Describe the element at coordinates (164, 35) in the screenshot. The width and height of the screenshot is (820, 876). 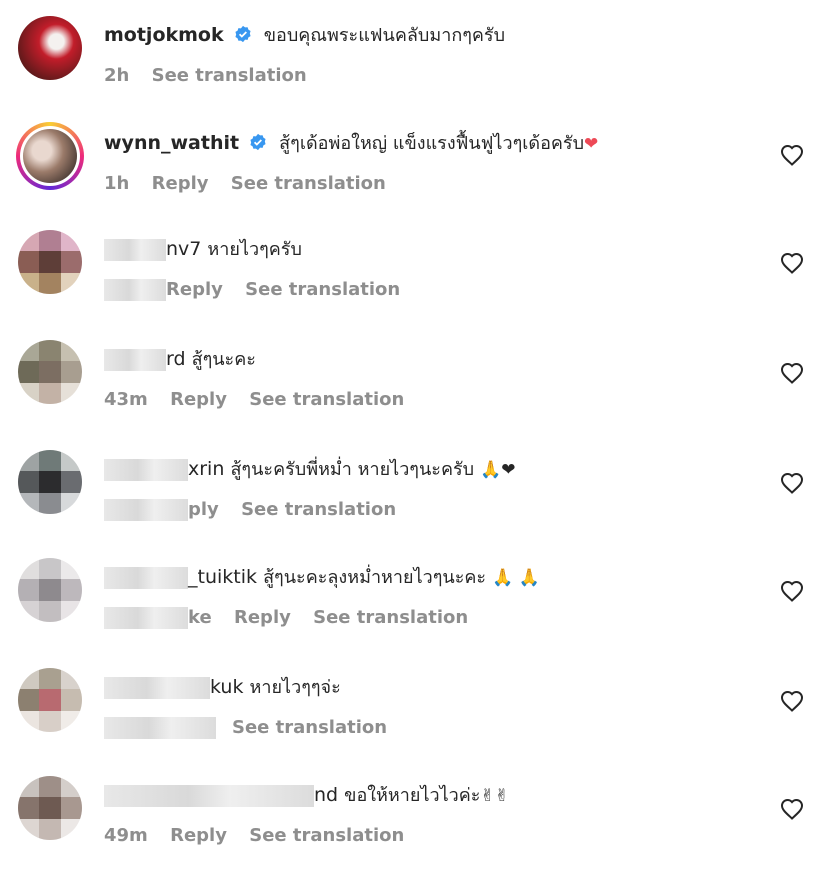
I see `username: motjokmok` at that location.